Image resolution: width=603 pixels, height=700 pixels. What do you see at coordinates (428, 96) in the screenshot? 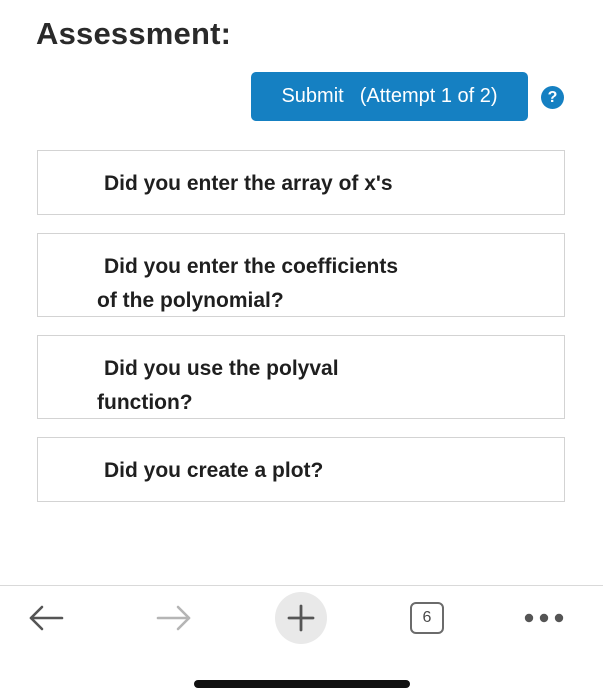
I see `attempt-counter: (Attempt 1 of 2)` at bounding box center [428, 96].